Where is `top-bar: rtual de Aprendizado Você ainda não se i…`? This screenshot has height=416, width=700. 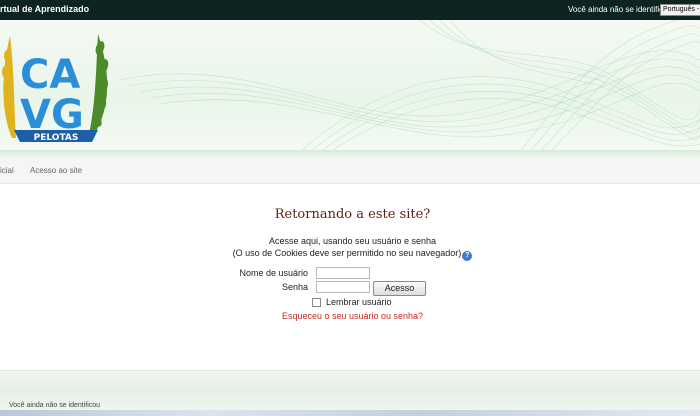
top-bar: rtual de Aprendizado Você ainda não se i… is located at coordinates (350, 10).